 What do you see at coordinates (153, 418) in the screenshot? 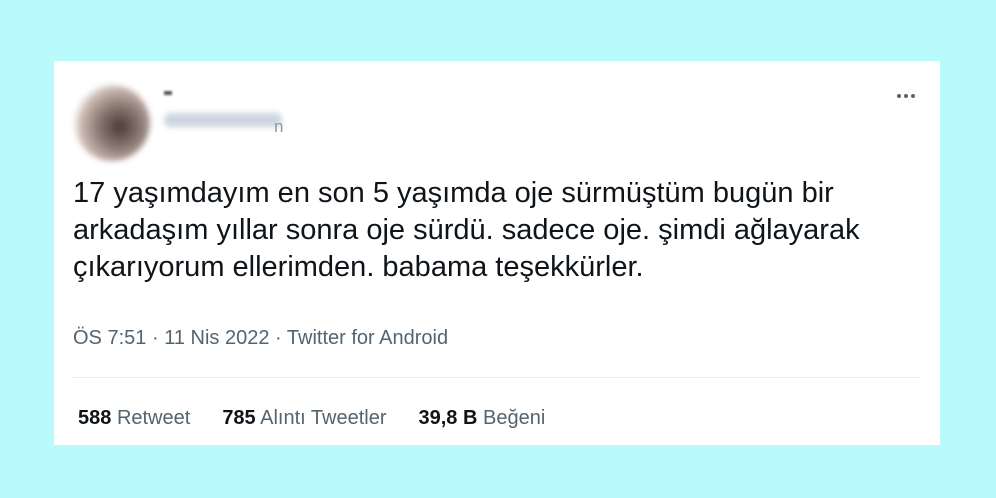
I see `retweets-label: Retweet` at bounding box center [153, 418].